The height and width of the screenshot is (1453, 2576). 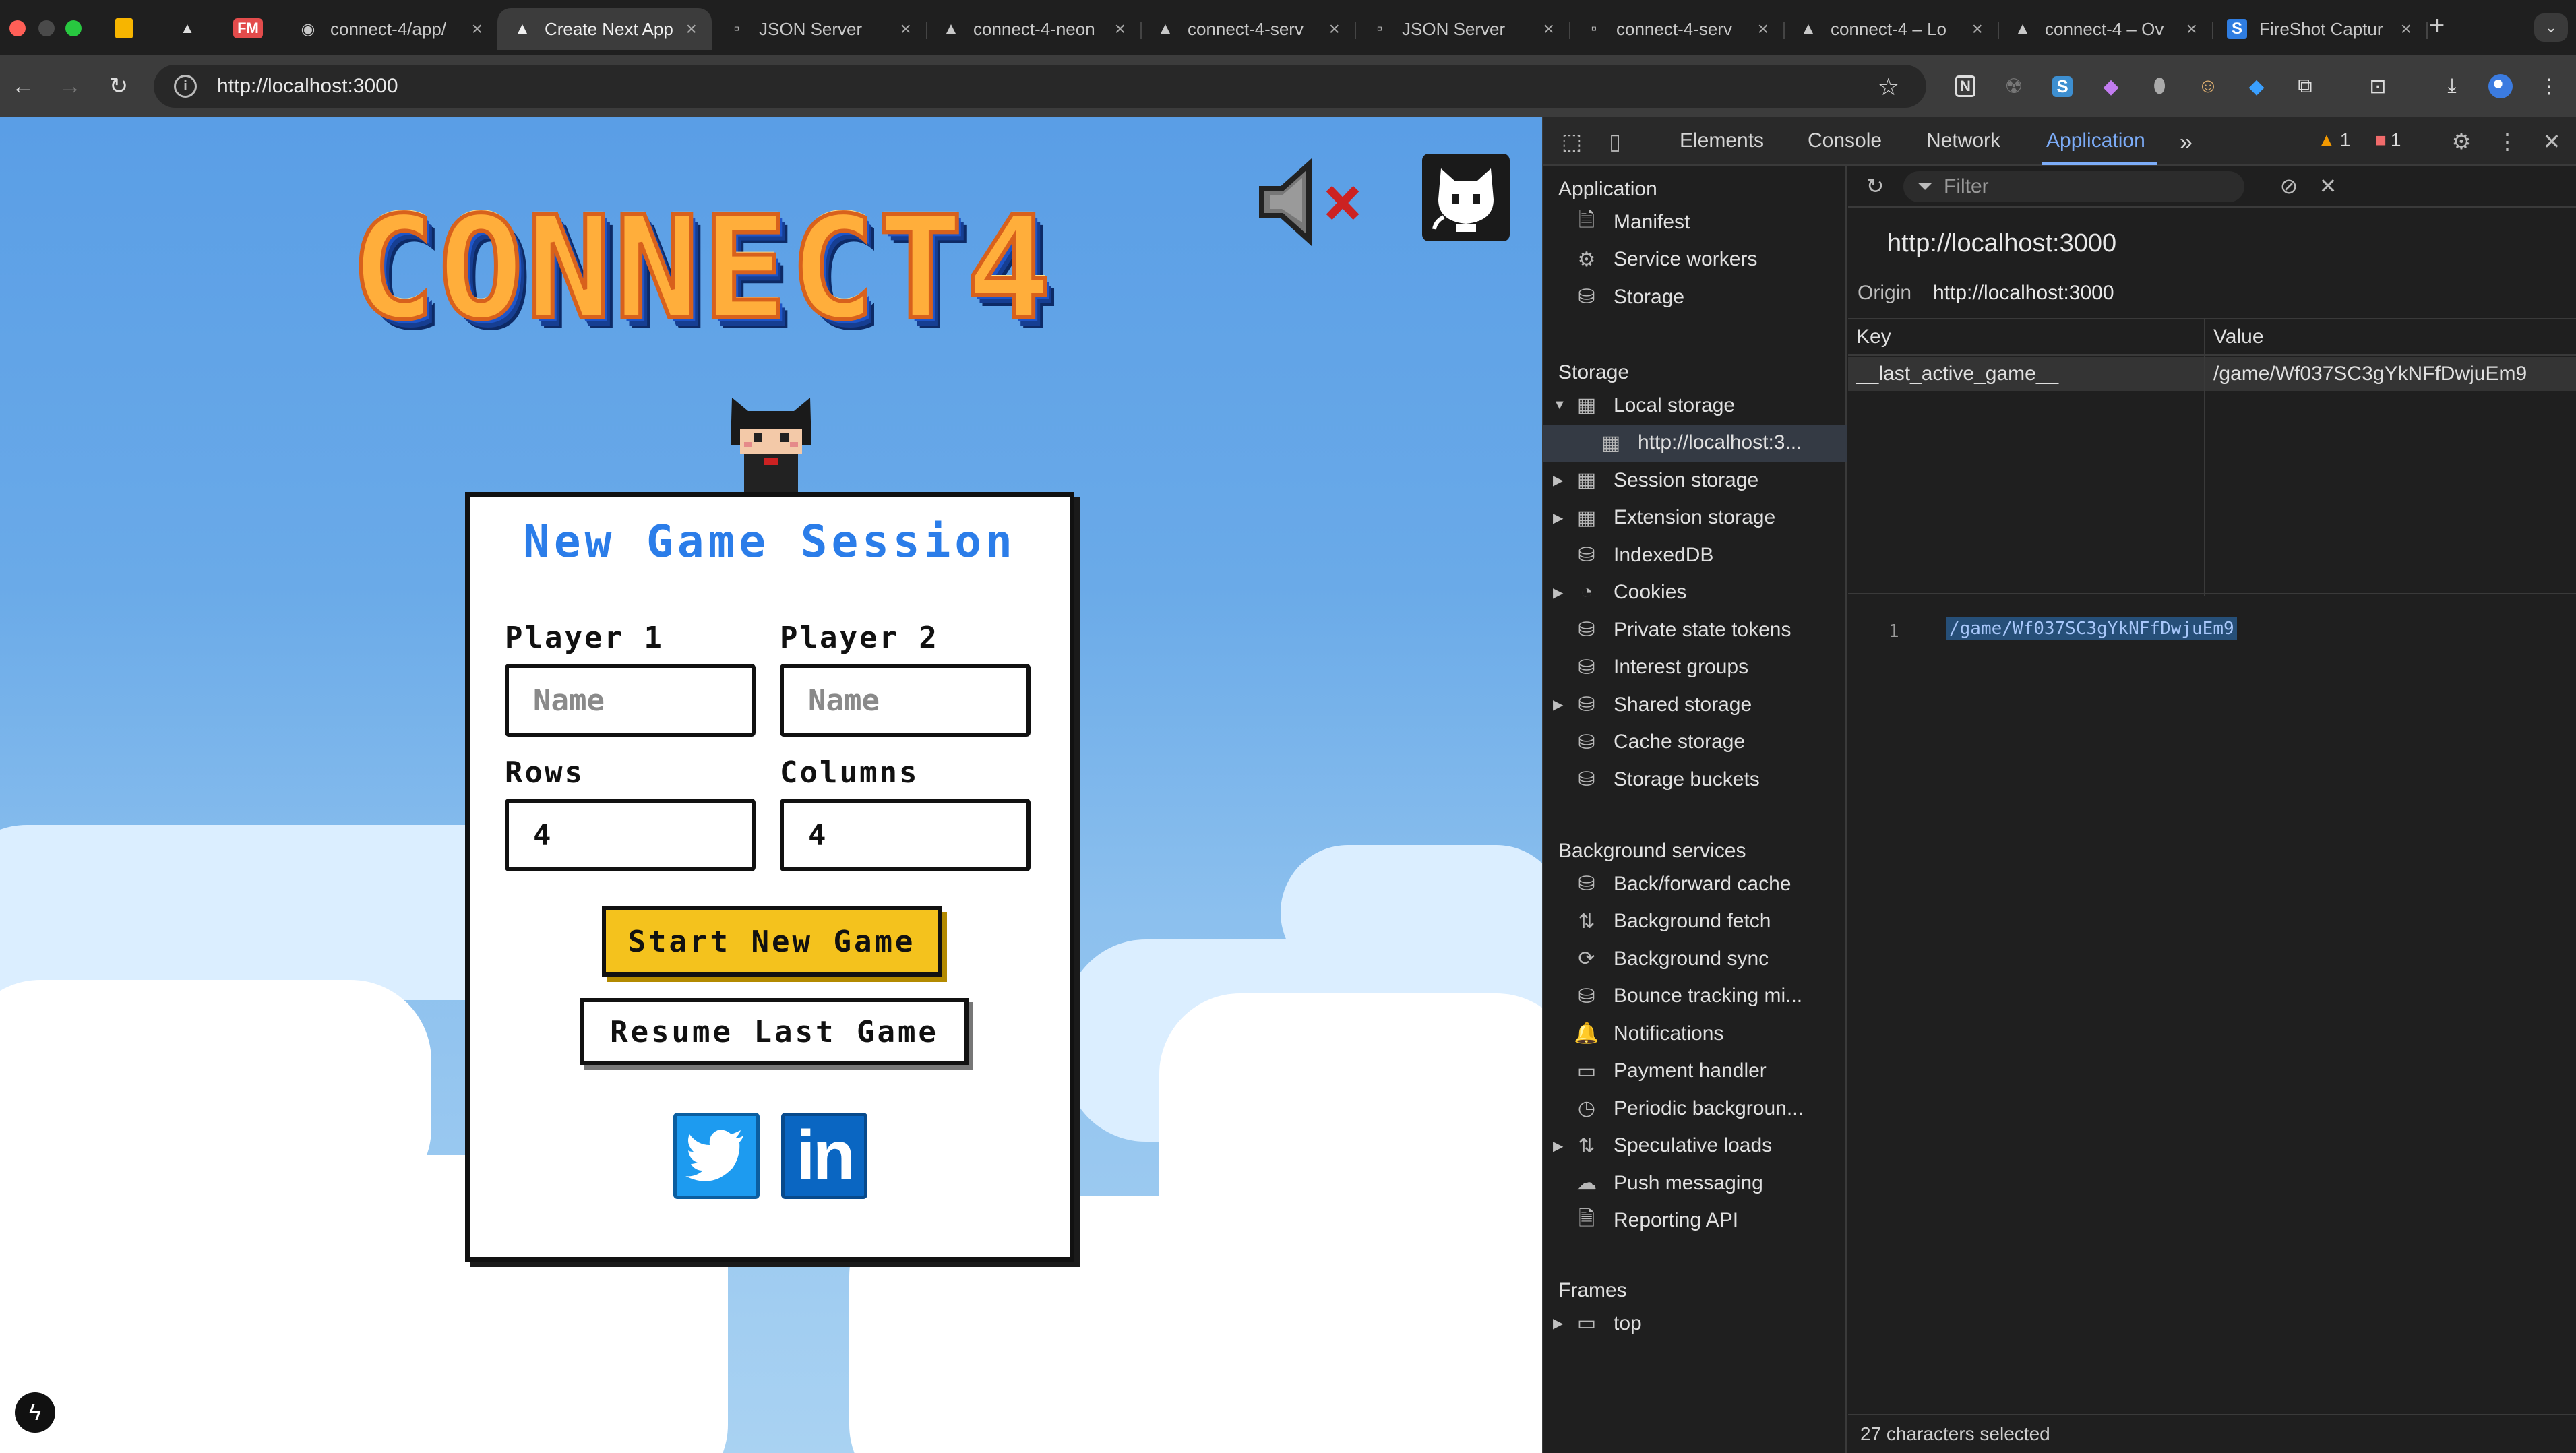 I want to click on table-row-value: /game/Wf037SC3gYkNFfDwjuEm9, so click(x=2390, y=374).